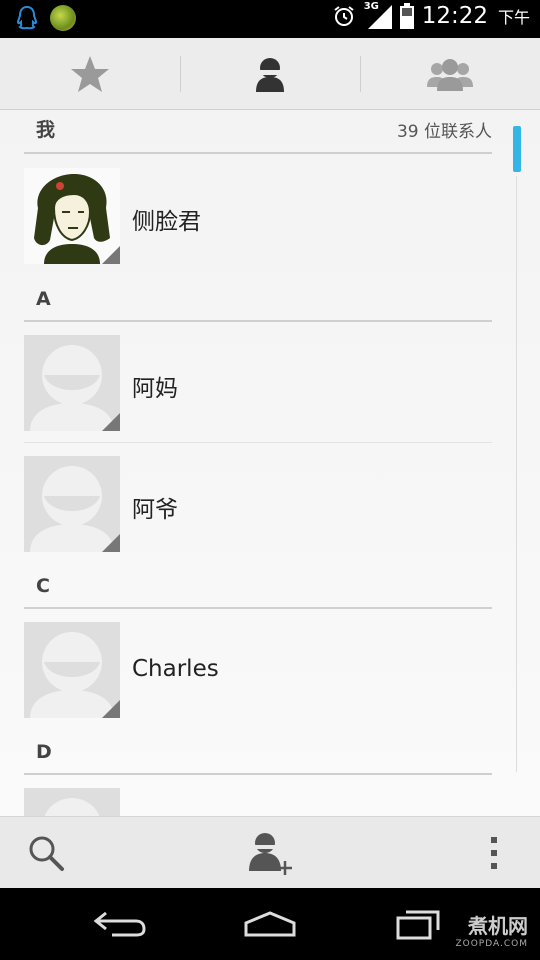 This screenshot has height=960, width=540. Describe the element at coordinates (258, 216) in the screenshot. I see `contact-row-me: 侧脸君` at that location.